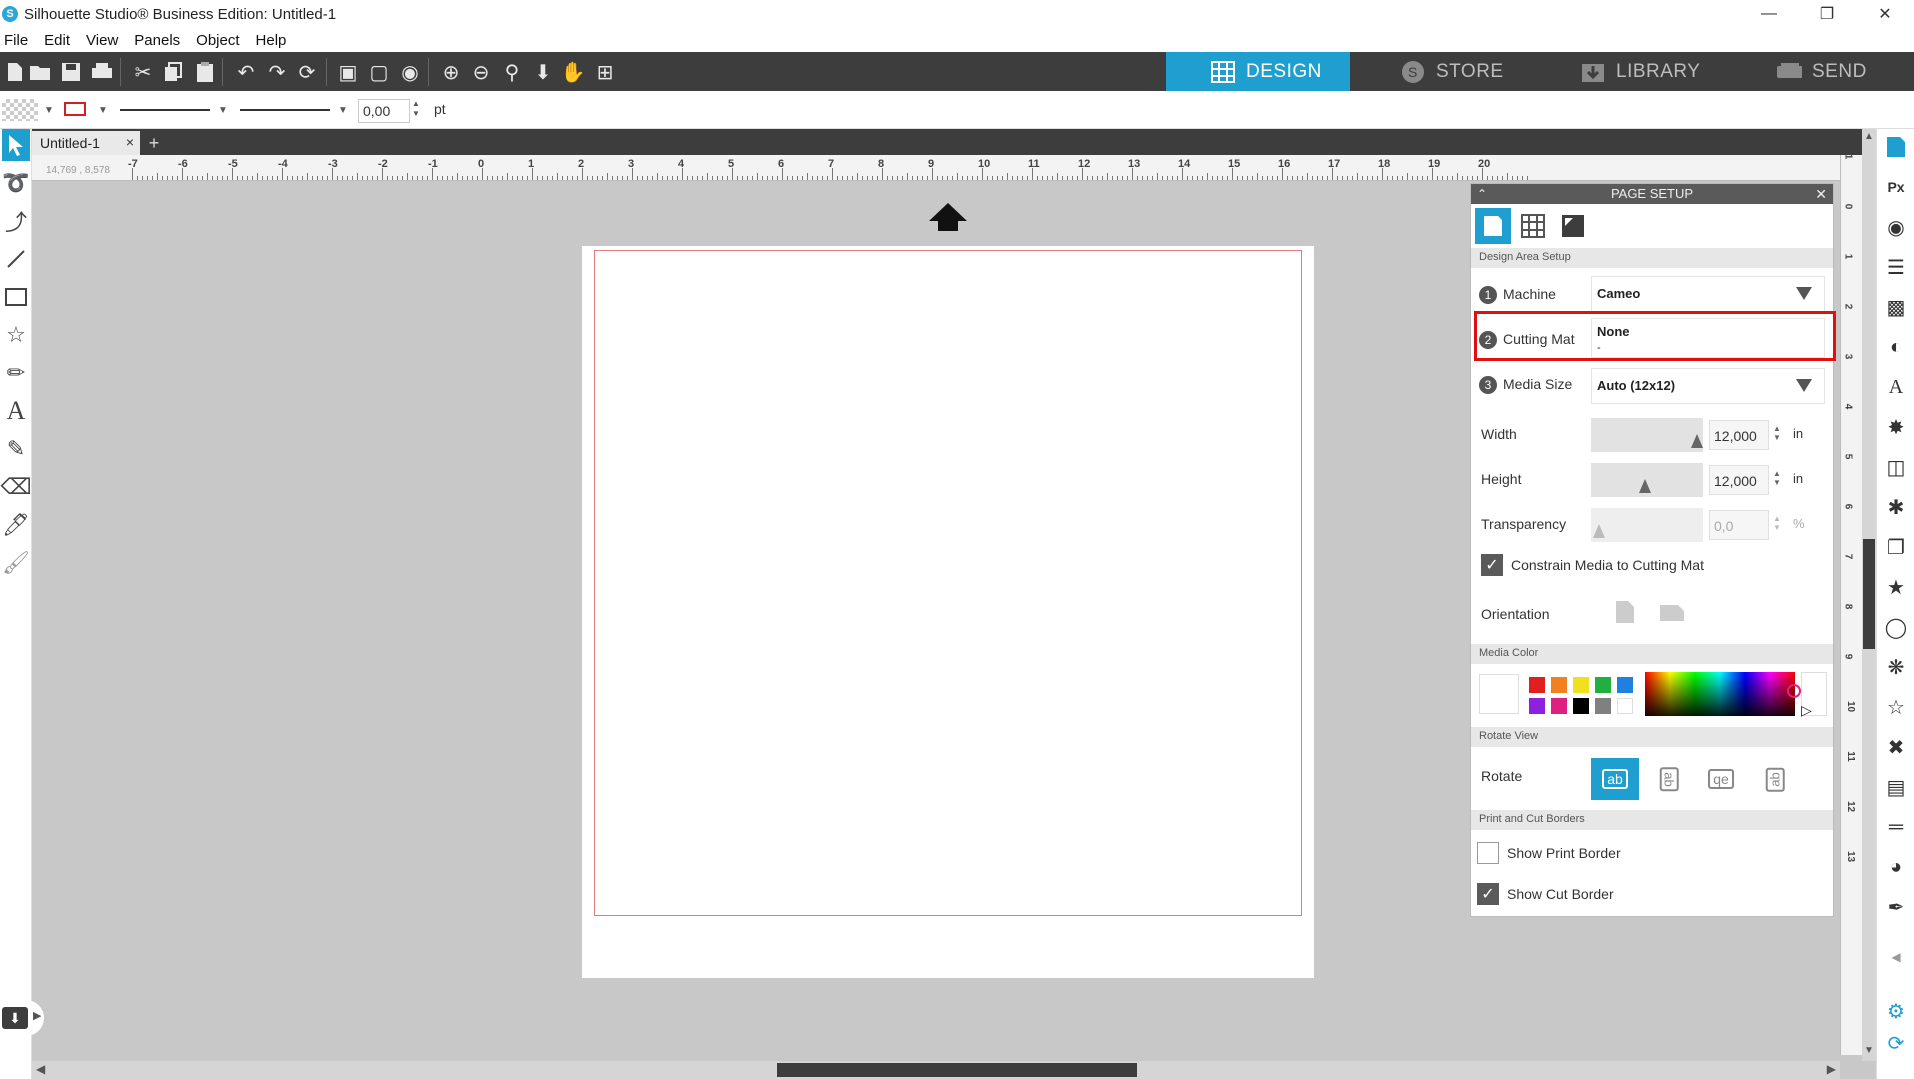  Describe the element at coordinates (1739, 435) in the screenshot. I see `width-input: 12,000` at that location.